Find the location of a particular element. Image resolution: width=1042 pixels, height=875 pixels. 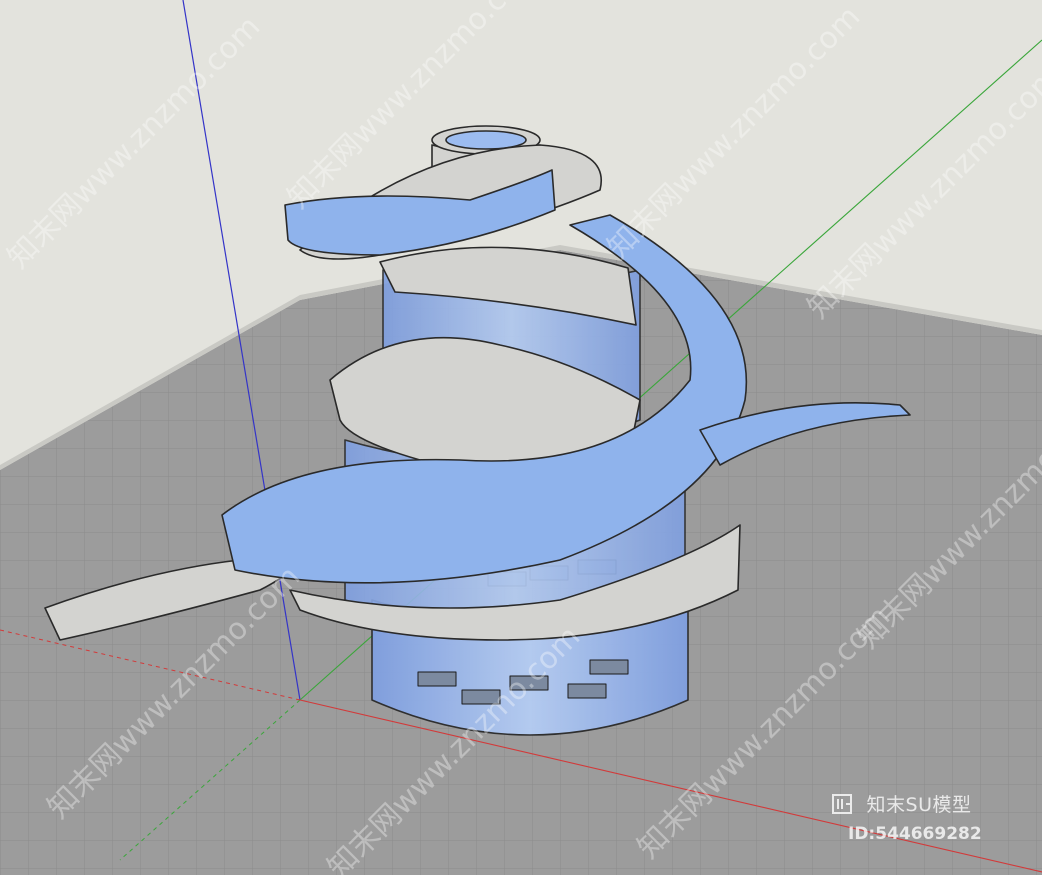

watermark-id: ID:544669282 is located at coordinates (915, 834).